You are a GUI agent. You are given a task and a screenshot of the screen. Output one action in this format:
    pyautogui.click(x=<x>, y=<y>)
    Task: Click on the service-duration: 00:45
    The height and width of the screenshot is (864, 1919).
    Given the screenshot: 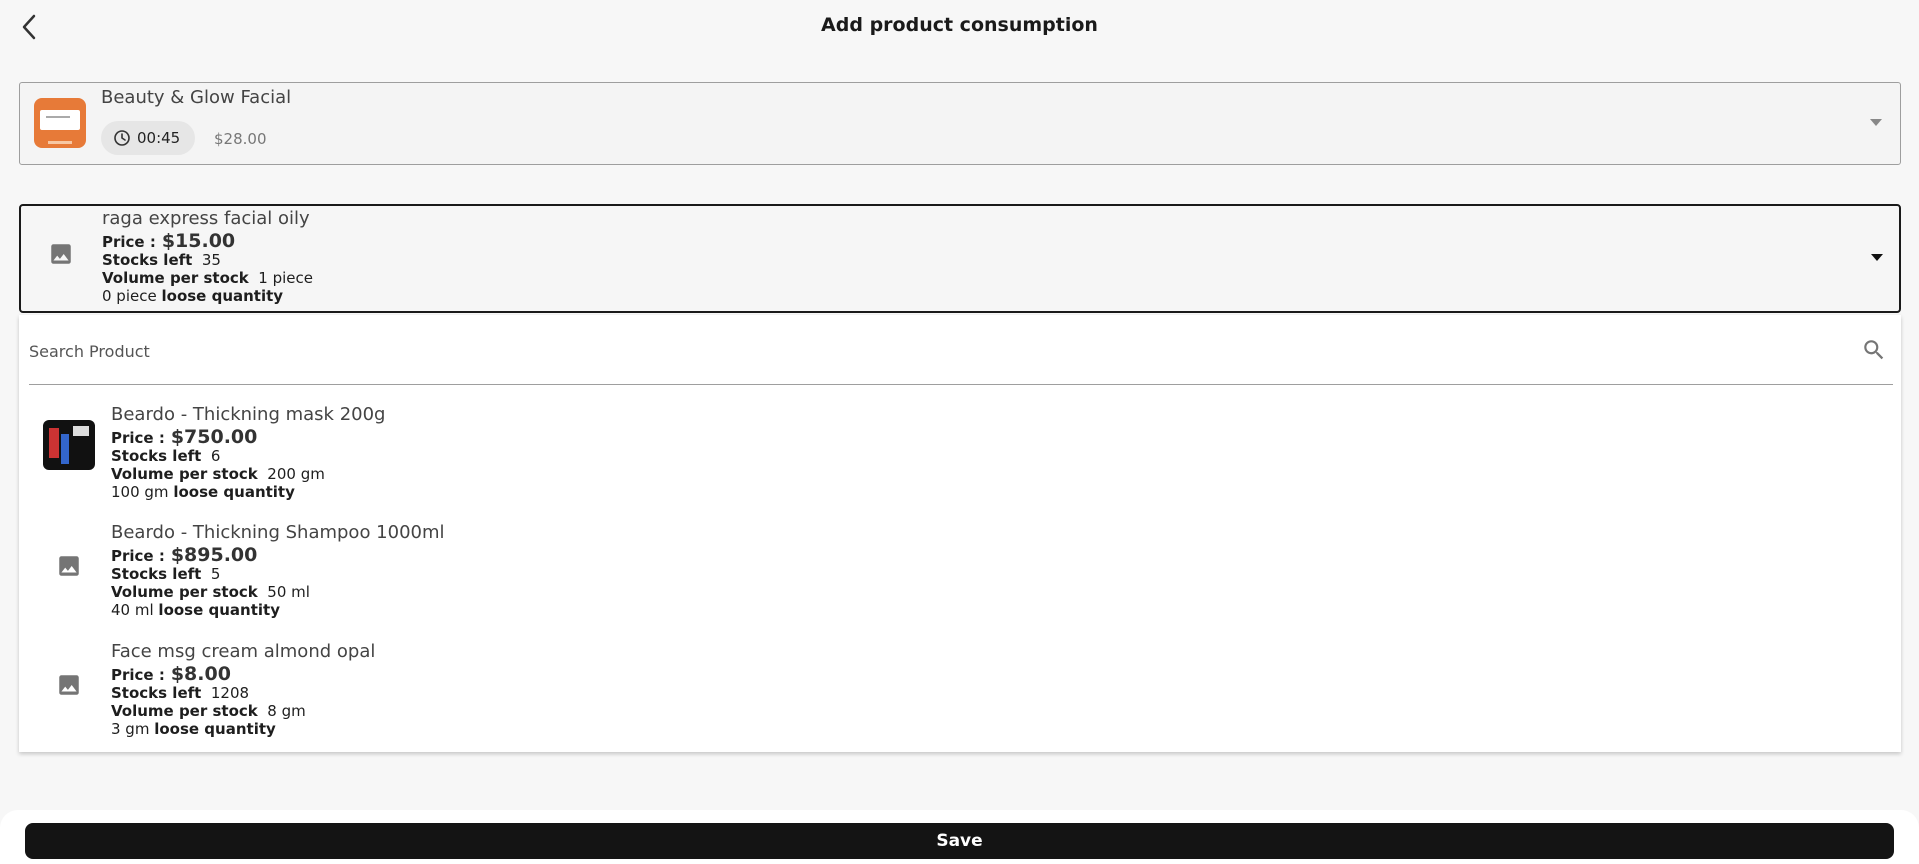 What is the action you would take?
    pyautogui.click(x=159, y=138)
    